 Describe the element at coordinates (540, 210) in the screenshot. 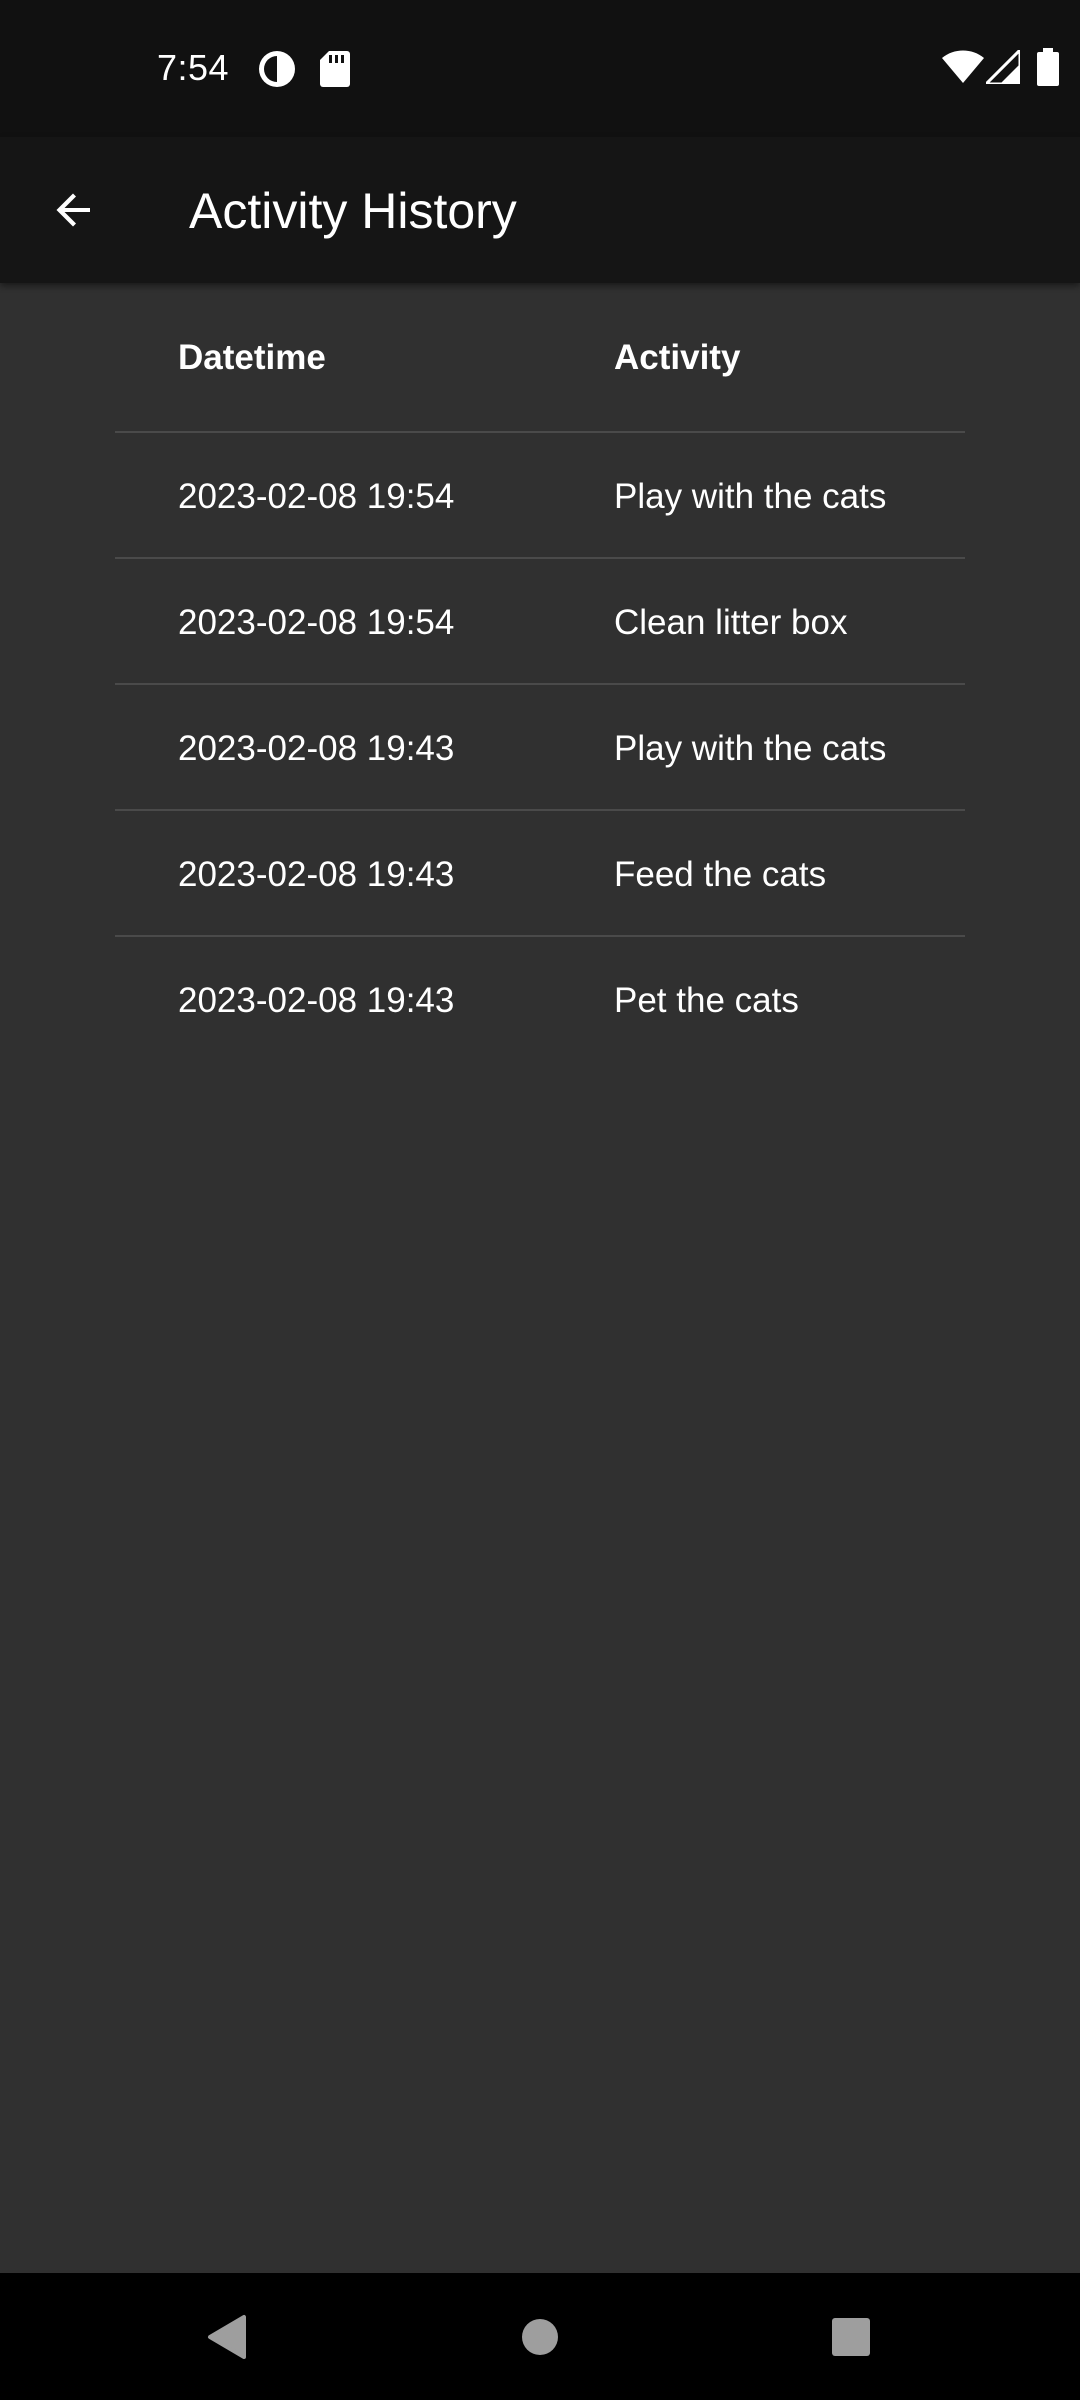

I see `app-bar: Activity History` at that location.